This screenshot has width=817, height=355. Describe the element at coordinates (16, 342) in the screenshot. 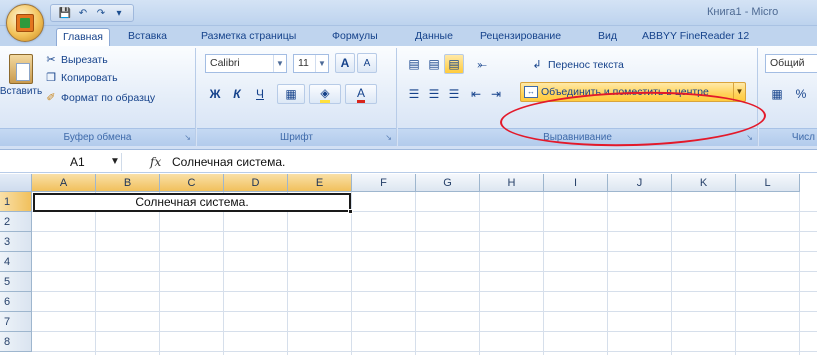

I see `row-header-8: 8` at that location.